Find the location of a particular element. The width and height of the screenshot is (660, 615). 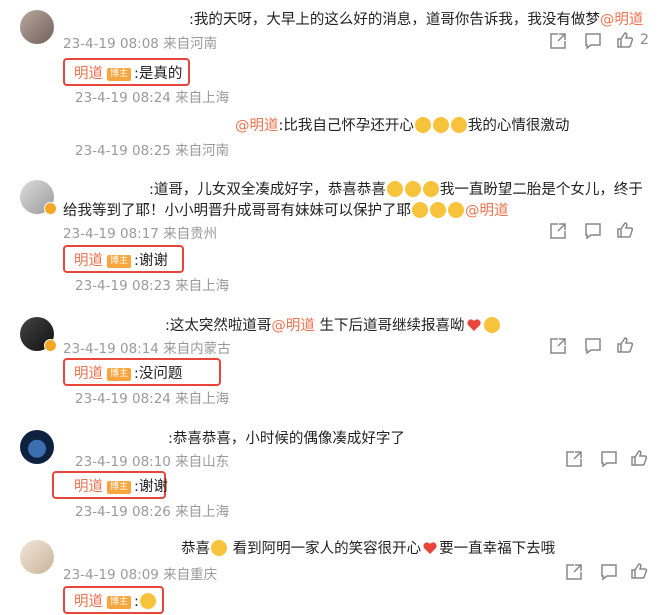

comment-time: 23-4-19 08:10 来自山东 is located at coordinates (152, 462).